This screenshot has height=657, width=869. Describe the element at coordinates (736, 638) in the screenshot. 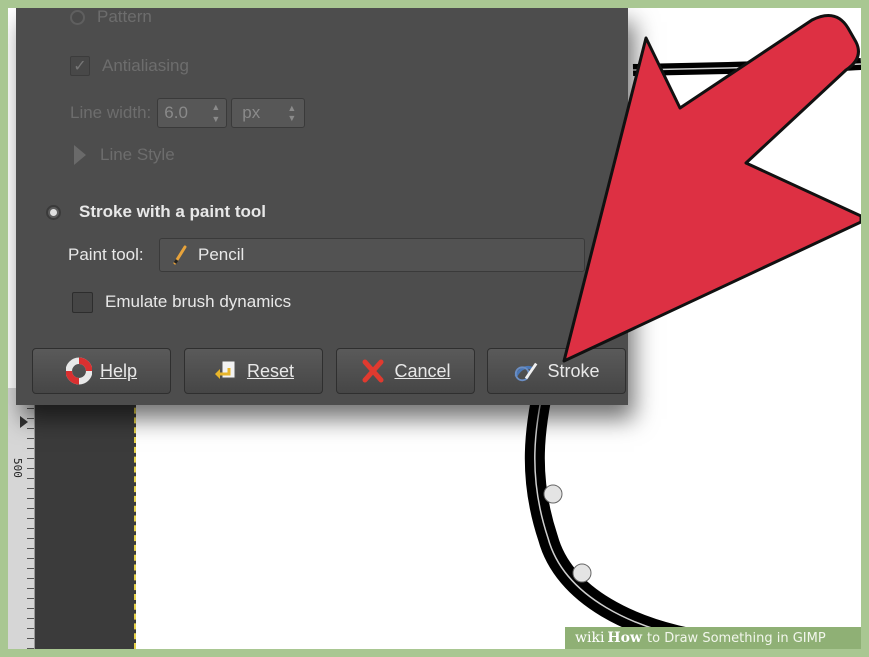

I see `watermark-title: to Draw Something in GIMP` at that location.